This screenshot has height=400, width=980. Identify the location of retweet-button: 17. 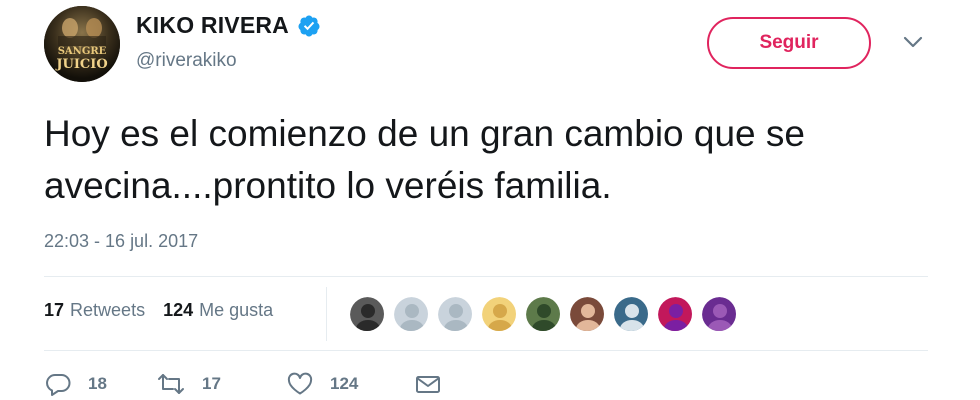
(221, 384).